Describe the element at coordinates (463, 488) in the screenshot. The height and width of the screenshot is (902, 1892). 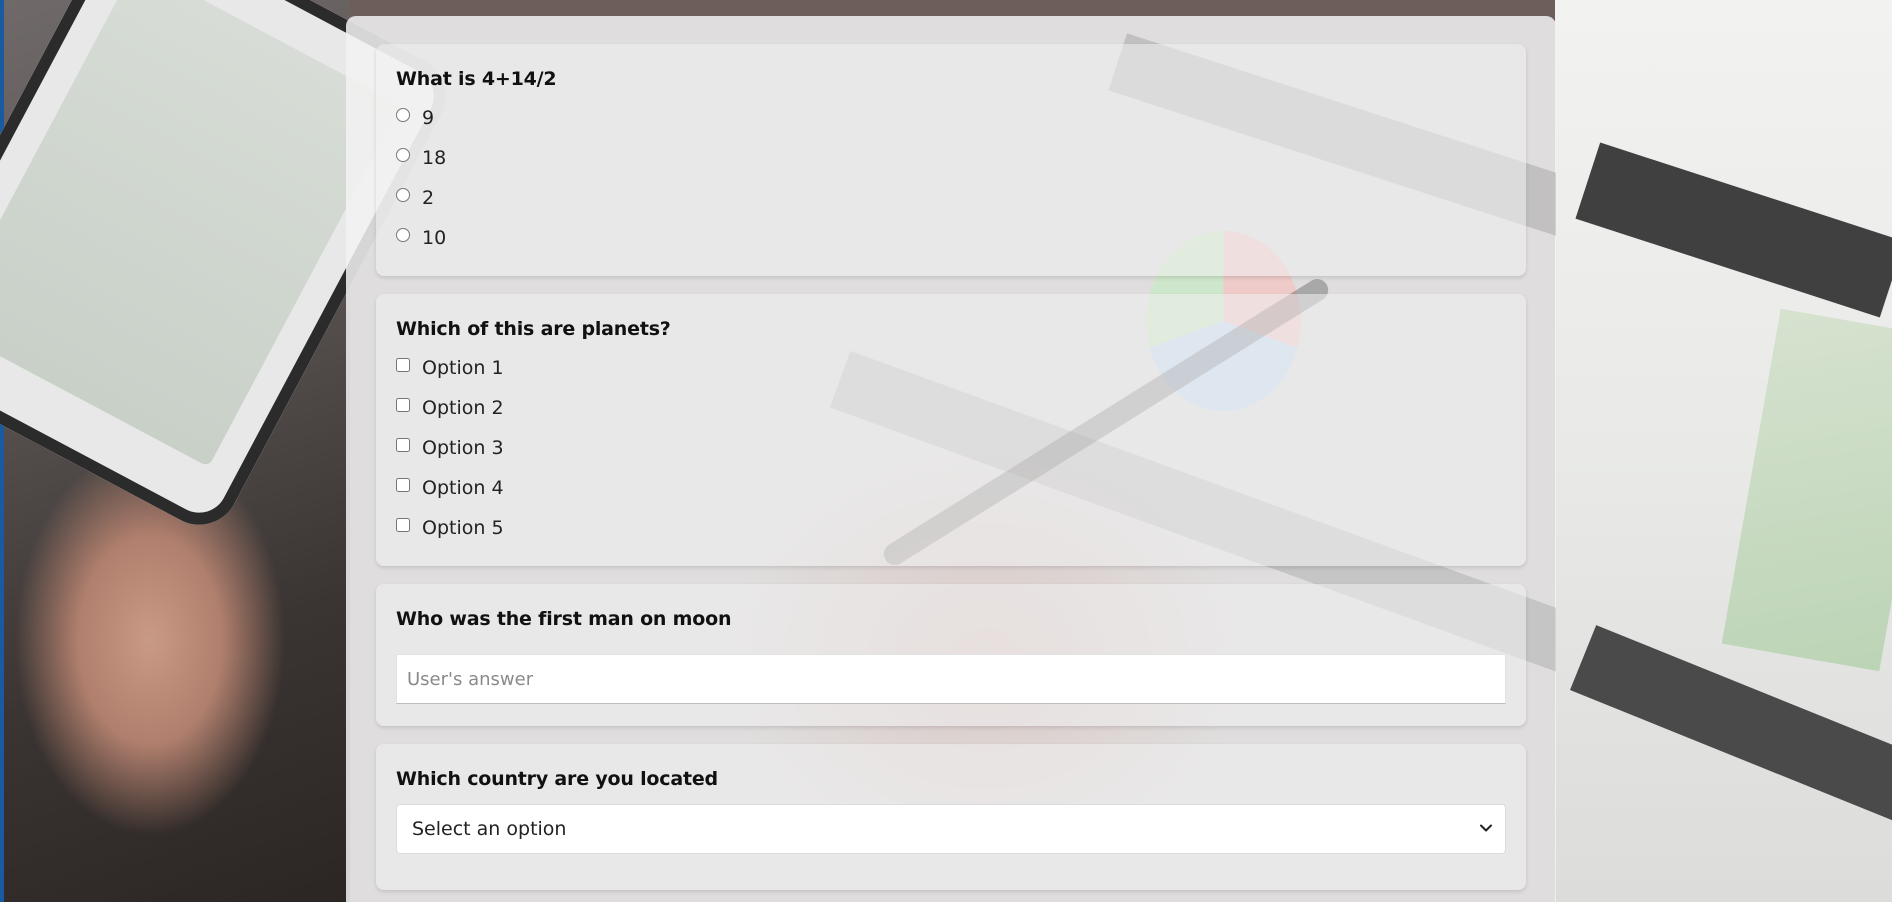
I see `option-label: Option 4` at that location.